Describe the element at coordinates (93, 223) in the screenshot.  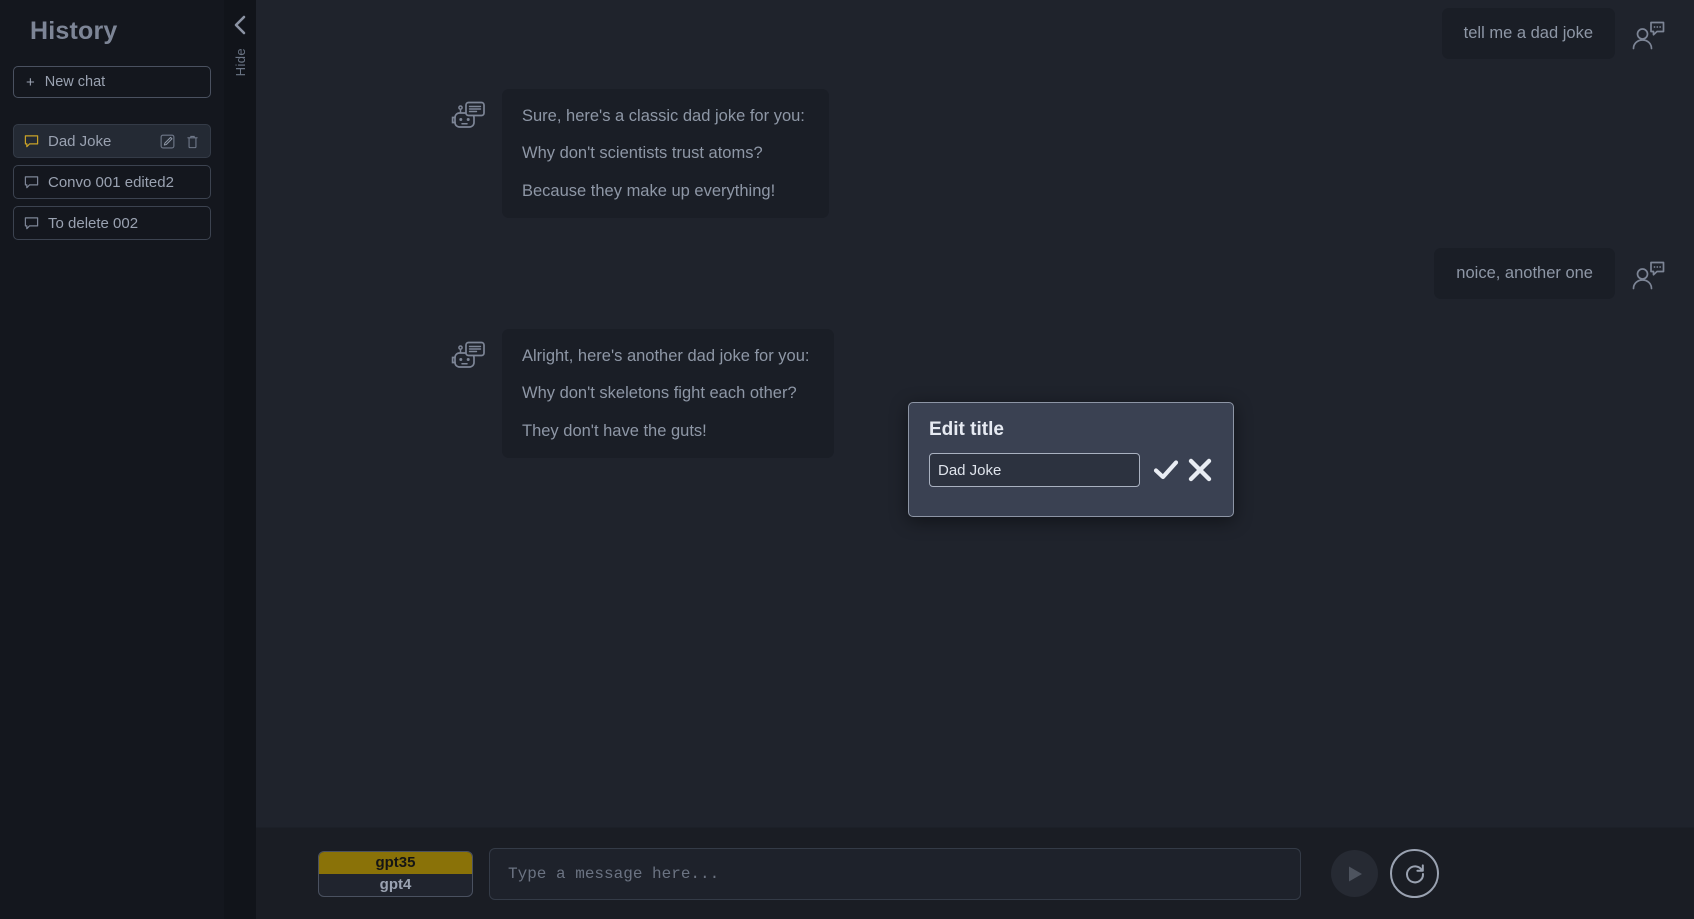
I see `conversation-title: To delete 002` at that location.